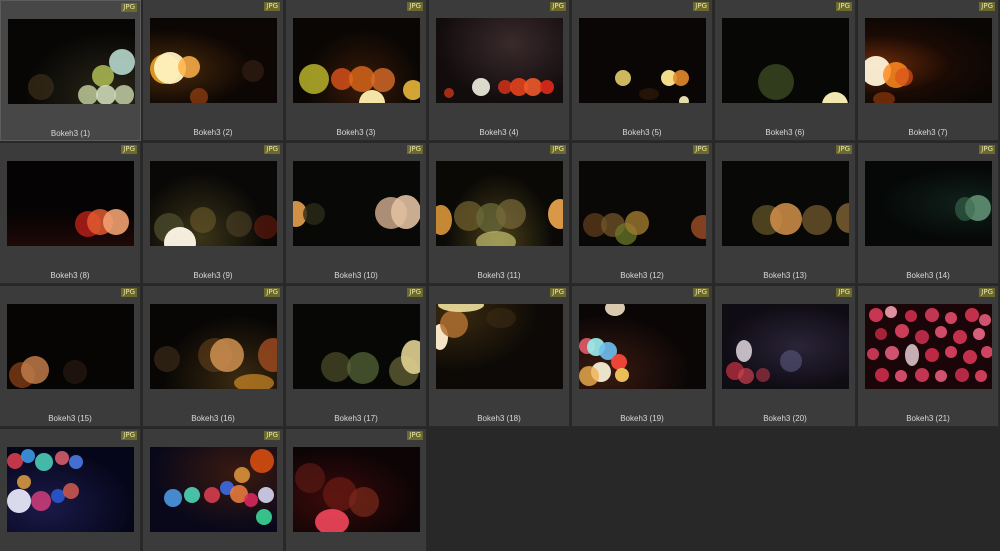 The height and width of the screenshot is (551, 1000). What do you see at coordinates (499, 418) in the screenshot?
I see `thumbnail-label: Bokeh3 (18)` at bounding box center [499, 418].